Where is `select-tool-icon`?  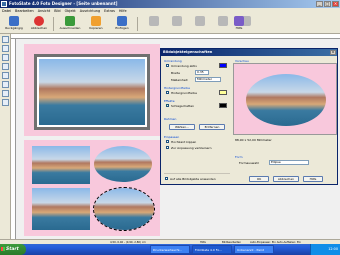 select-tool-icon is located at coordinates (5, 39).